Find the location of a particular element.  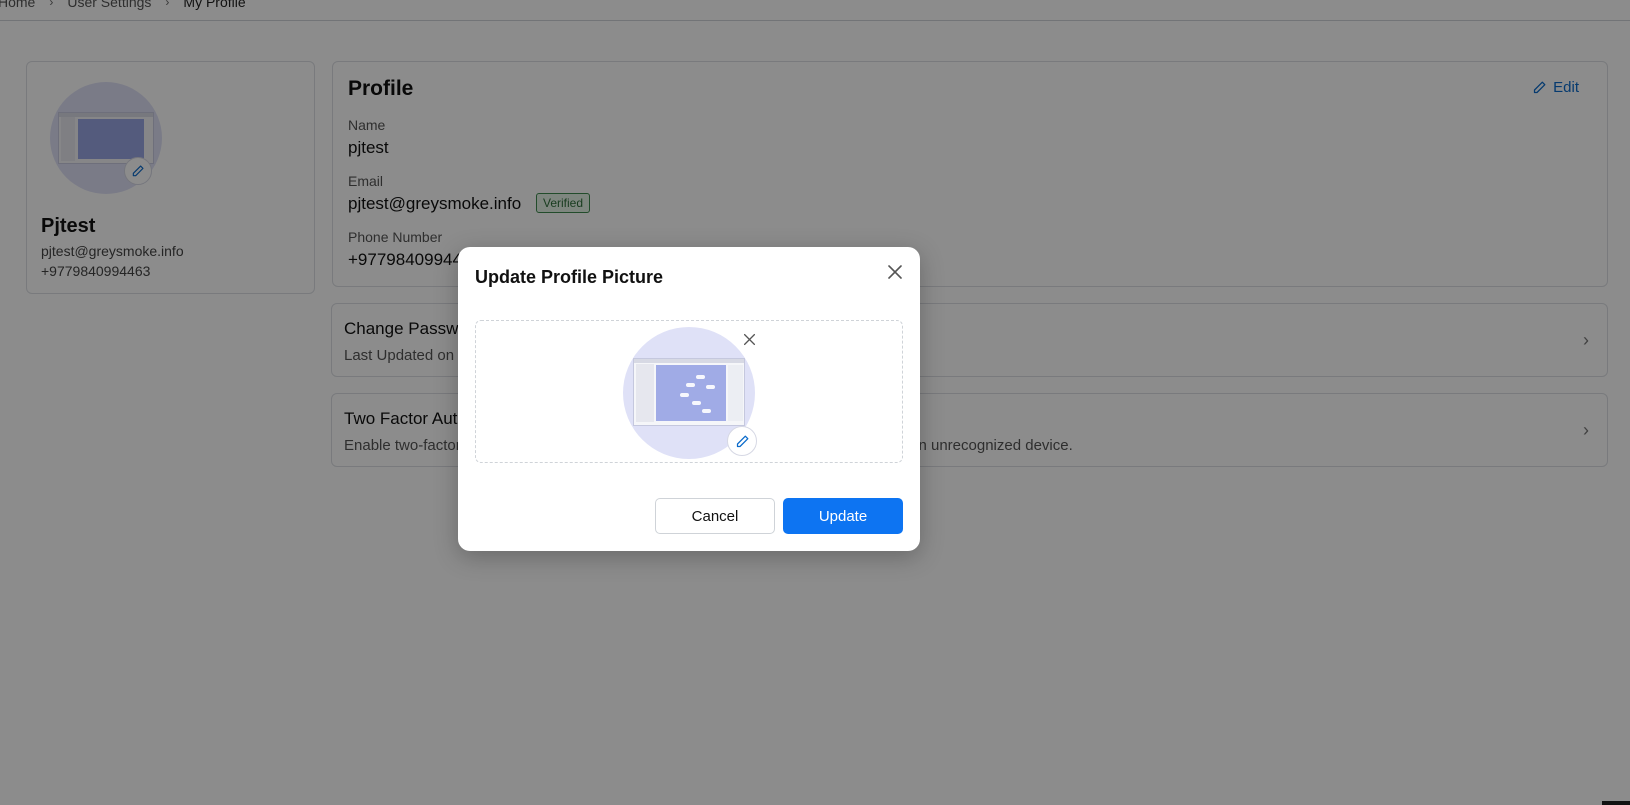

dialog-title: Update Profile Picture is located at coordinates (569, 277).